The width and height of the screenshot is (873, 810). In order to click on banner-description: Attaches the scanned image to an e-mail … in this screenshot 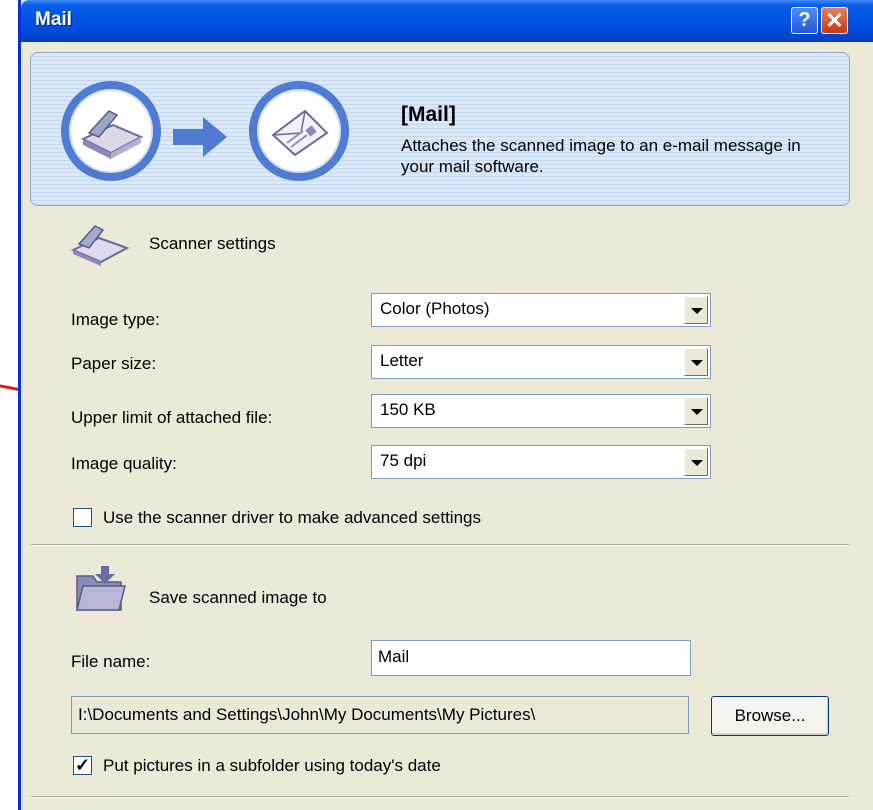, I will do `click(601, 156)`.